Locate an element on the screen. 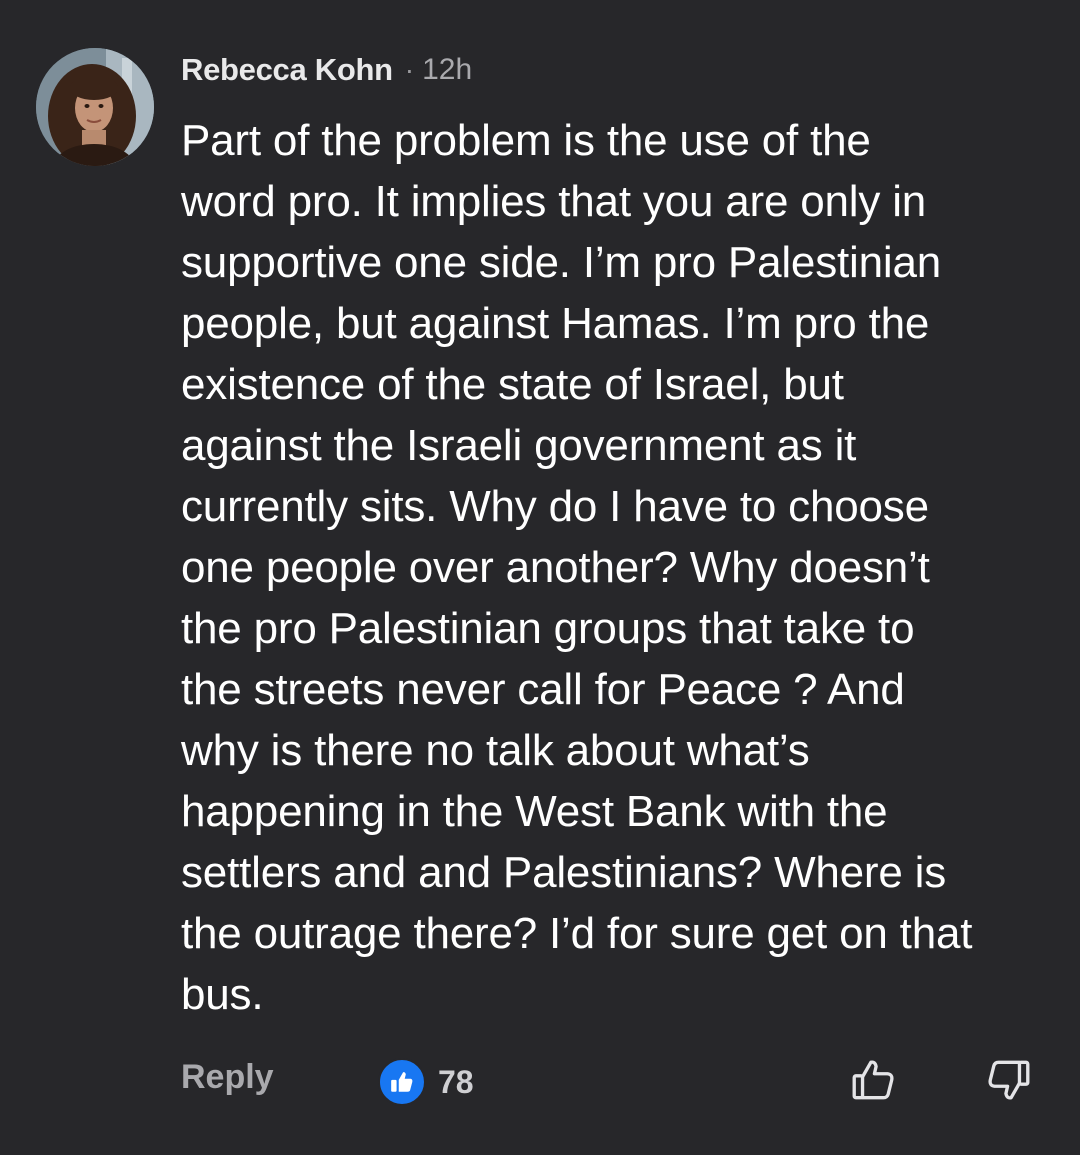  comment-line: people, but against Hamas. I’m pro the is located at coordinates (555, 323).